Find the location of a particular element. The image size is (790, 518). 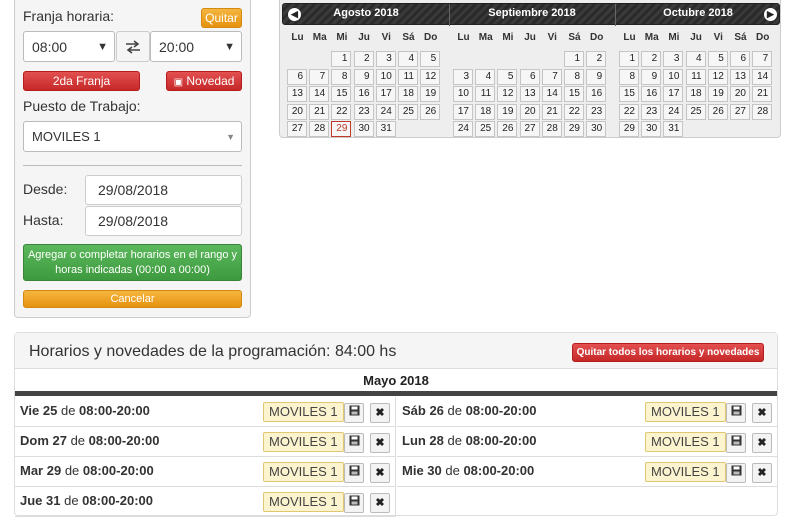

calendar-day: 31 is located at coordinates (673, 129).